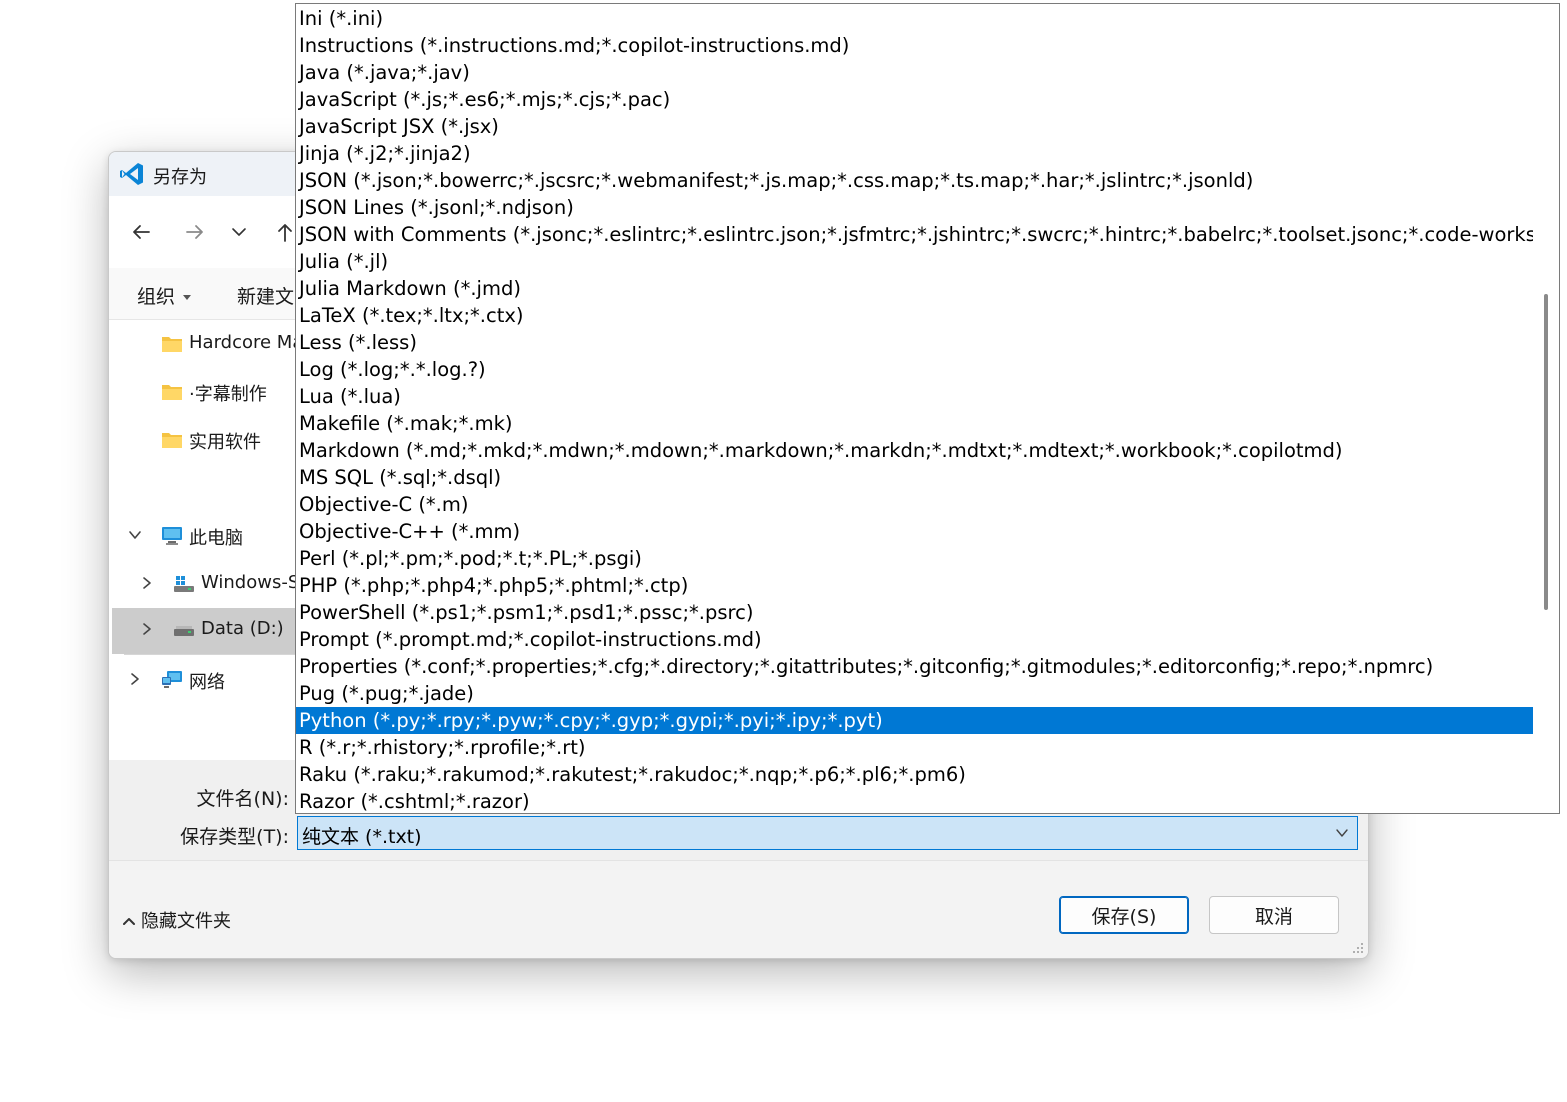 This screenshot has width=1567, height=1102. I want to click on sidebar-item-network: 网络, so click(204, 680).